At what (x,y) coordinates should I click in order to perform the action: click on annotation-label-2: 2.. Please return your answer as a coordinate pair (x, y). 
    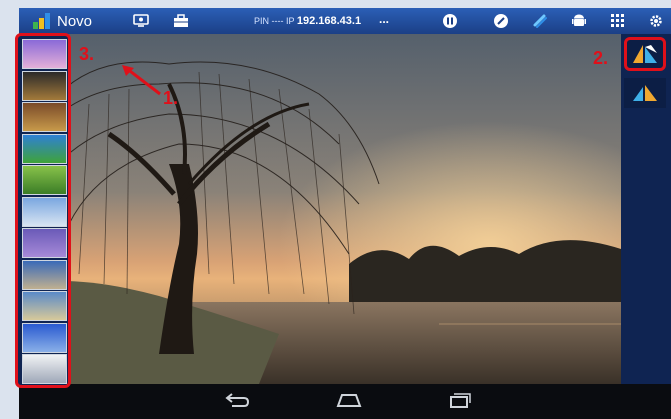
    Looking at the image, I should click on (601, 58).